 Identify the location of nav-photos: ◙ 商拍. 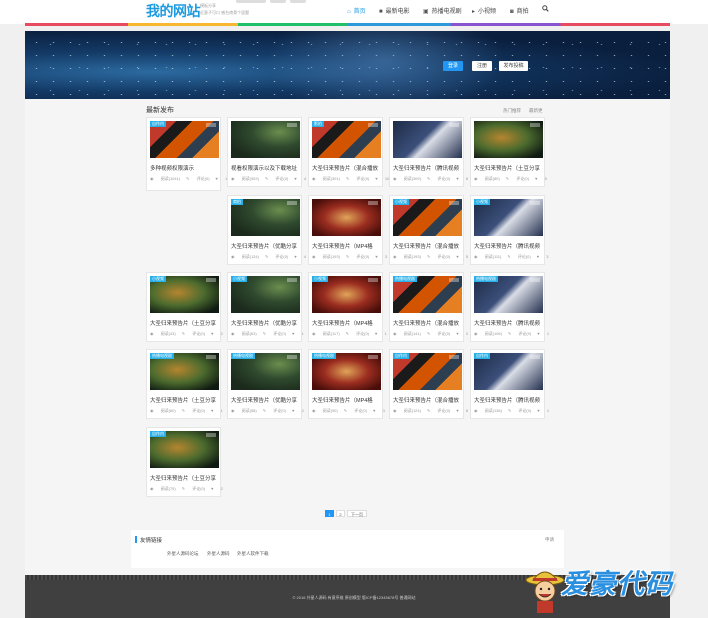
(519, 10).